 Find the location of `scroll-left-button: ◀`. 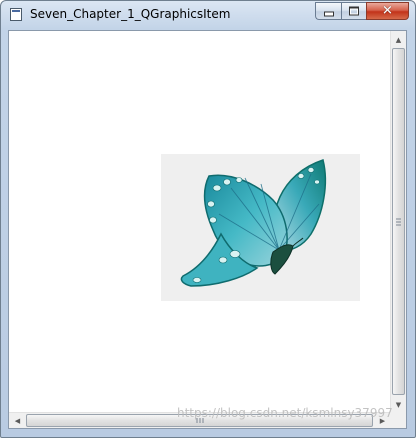

scroll-left-button: ◀ is located at coordinates (17, 420).